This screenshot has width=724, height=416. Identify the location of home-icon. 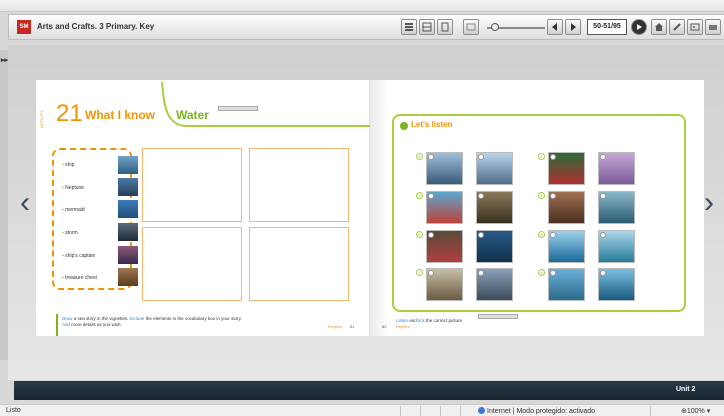
(659, 27).